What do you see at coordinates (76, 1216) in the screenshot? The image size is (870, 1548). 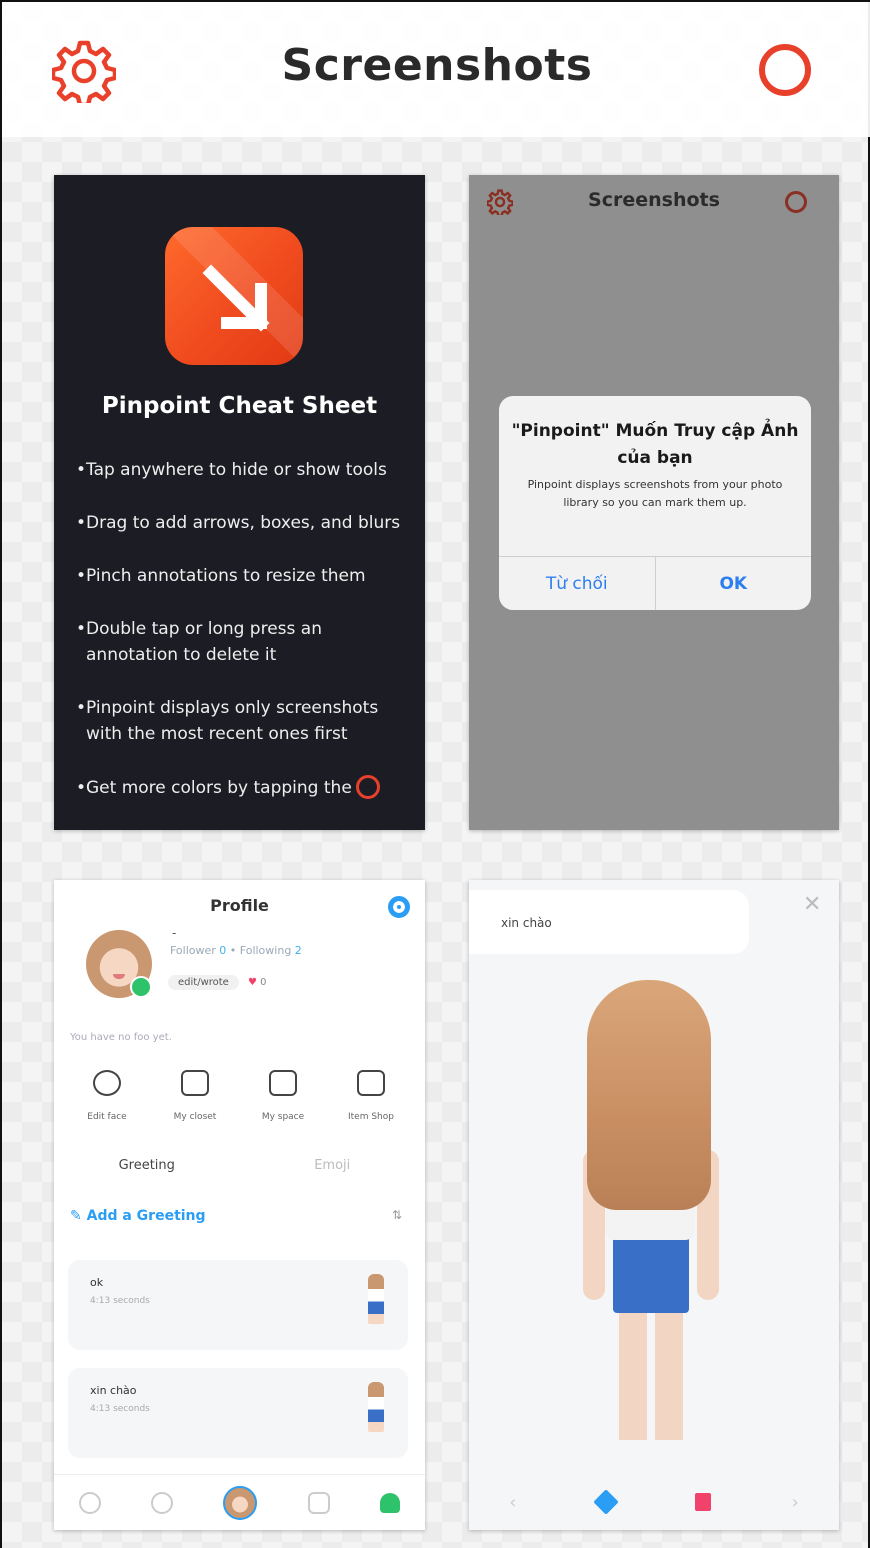 I see `pencil-icon: ✎` at bounding box center [76, 1216].